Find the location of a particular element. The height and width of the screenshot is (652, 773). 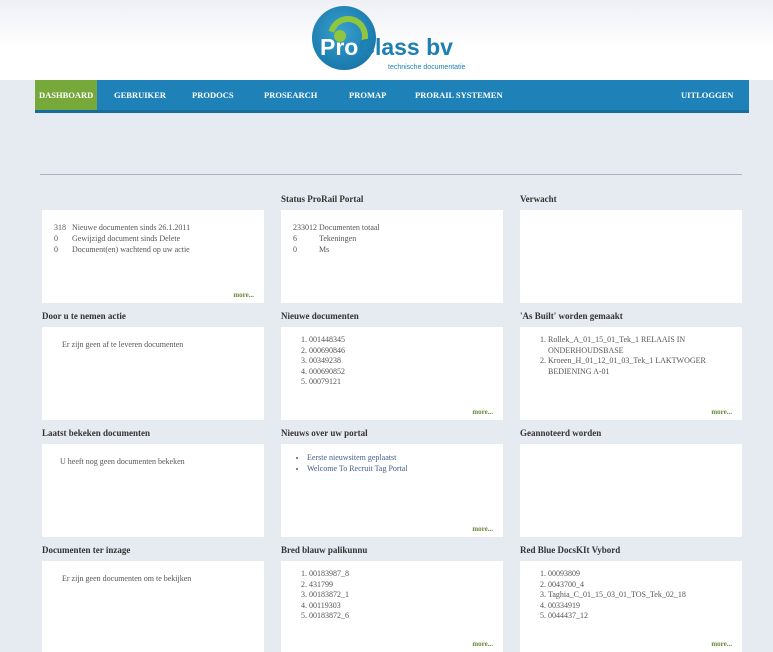

list-item: 001448345 is located at coordinates (401, 340).